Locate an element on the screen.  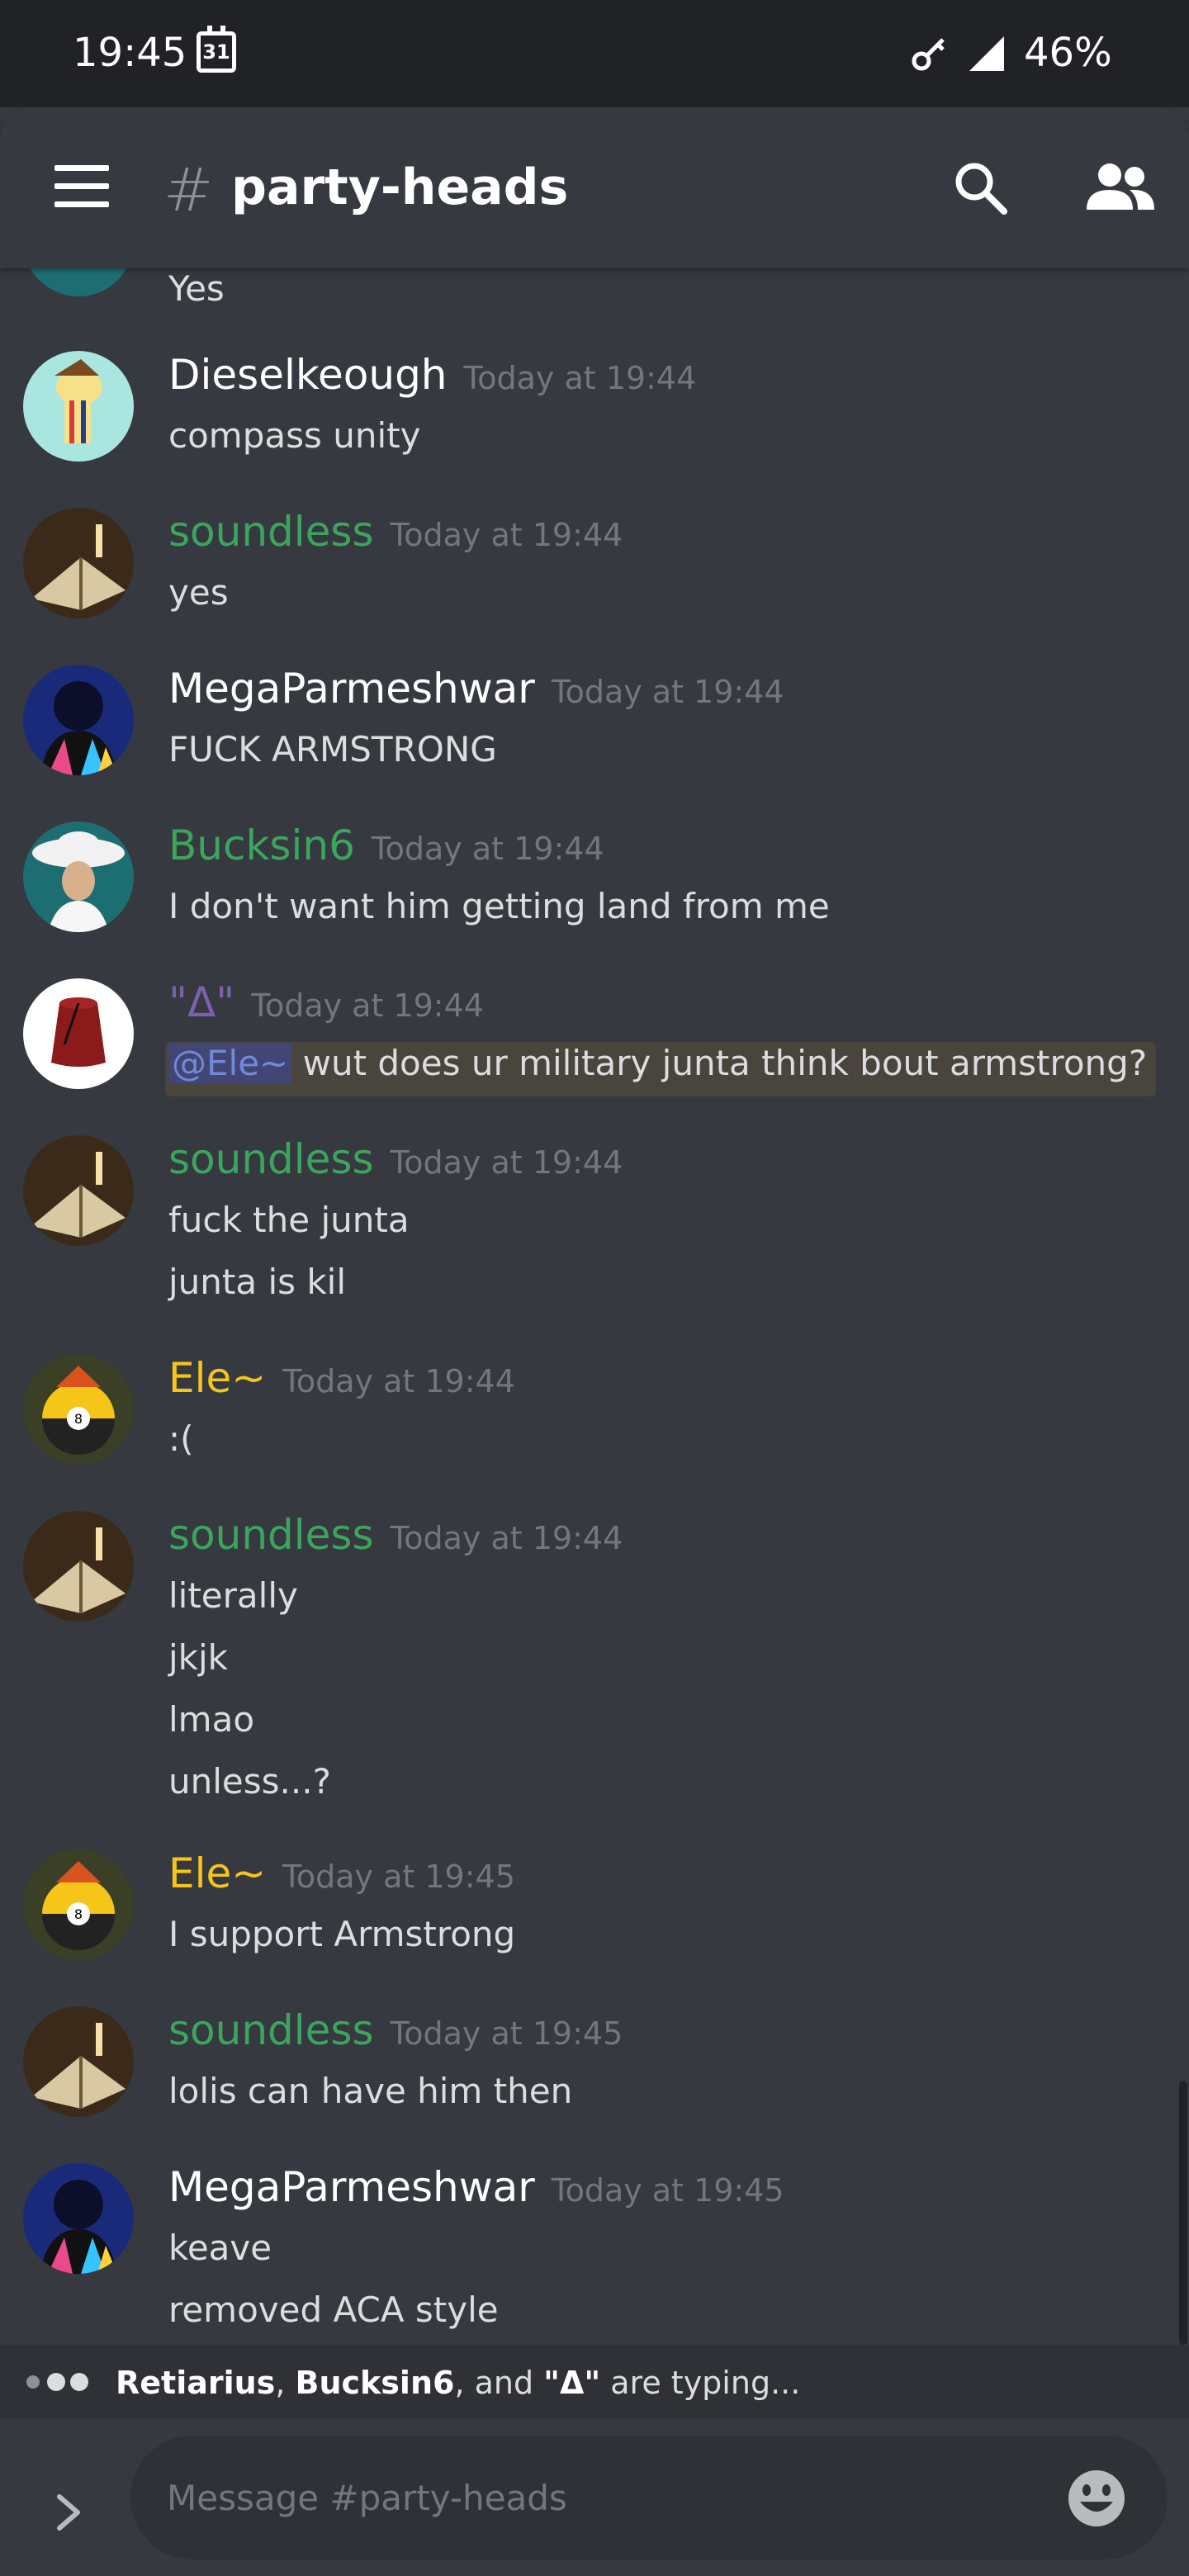
chevron-right-icon is located at coordinates (69, 2512).